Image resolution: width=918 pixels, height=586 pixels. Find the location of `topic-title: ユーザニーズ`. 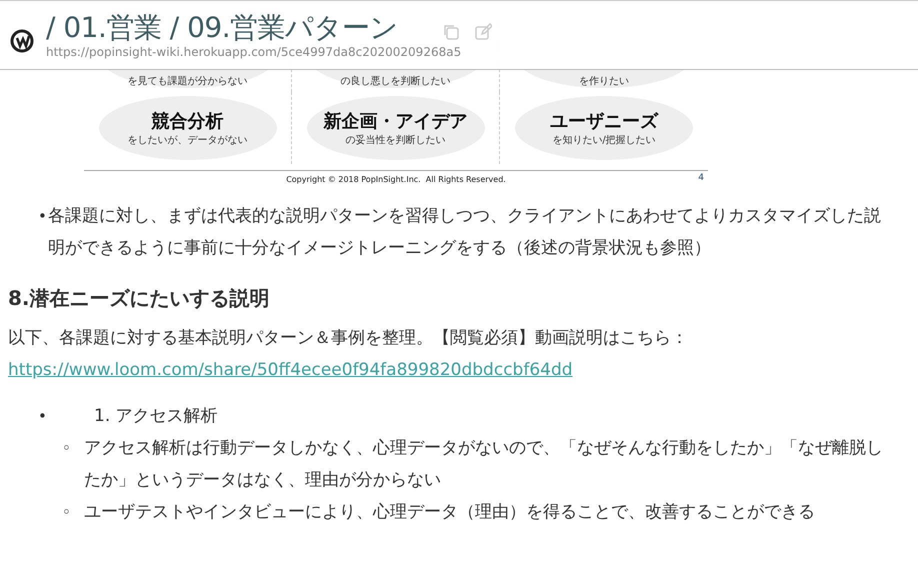

topic-title: ユーザニーズ is located at coordinates (604, 121).